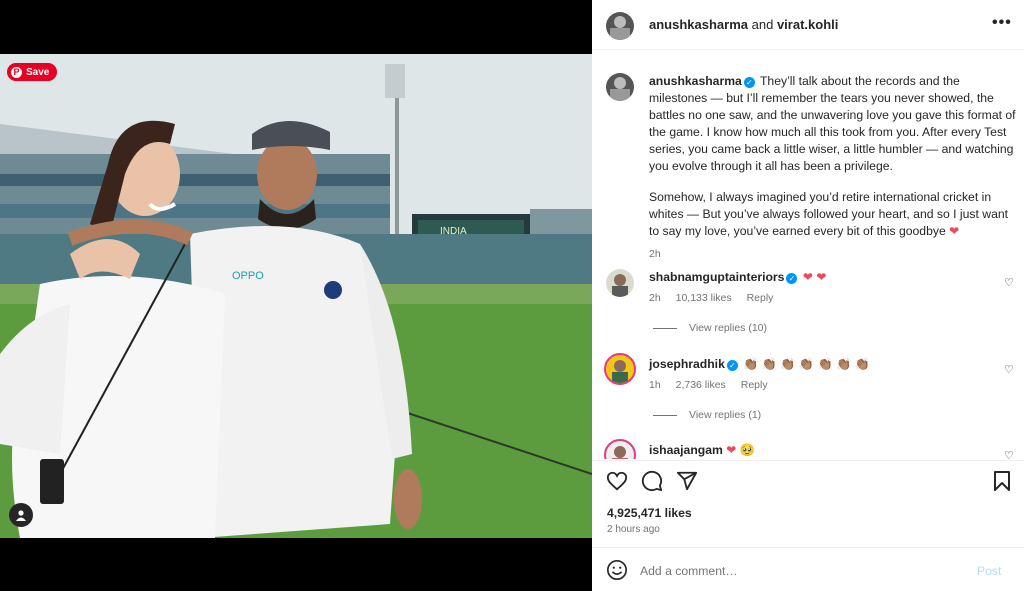 This screenshot has width=1024, height=591. I want to click on view-replies-button: View replies (1), so click(707, 415).